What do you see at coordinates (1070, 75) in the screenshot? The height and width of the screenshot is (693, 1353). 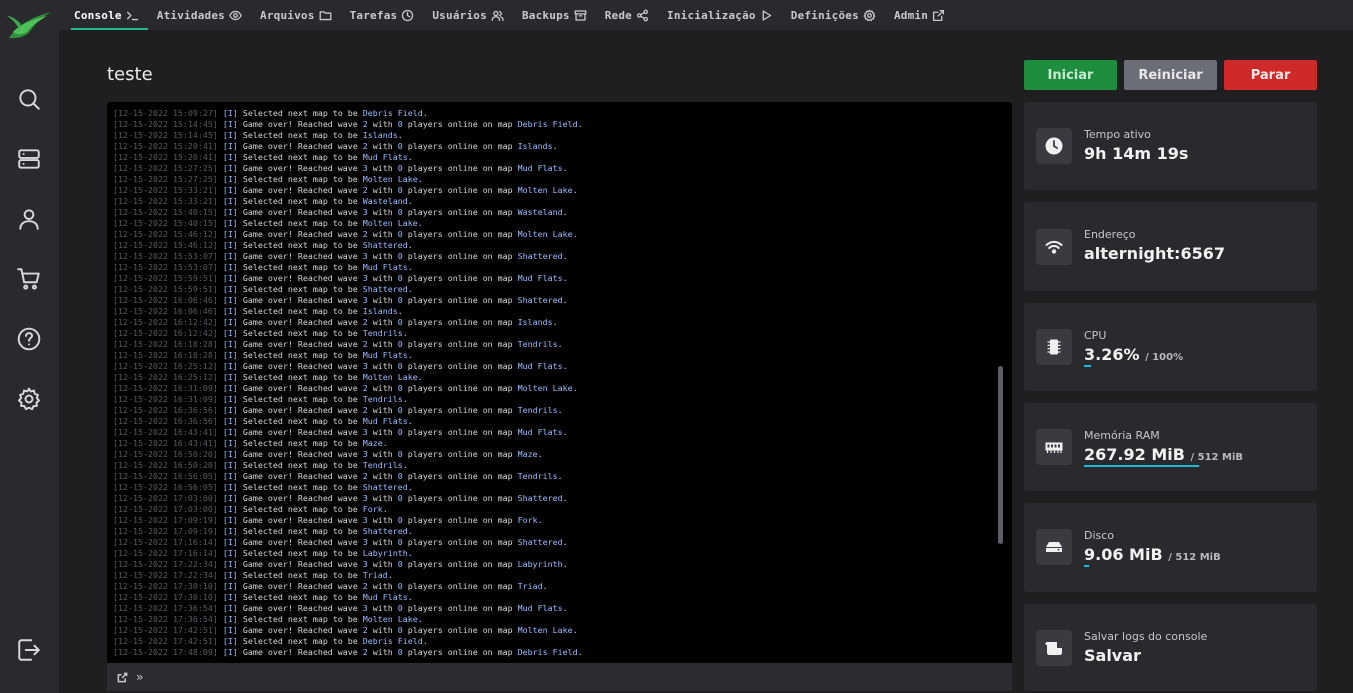 I see `start-button: Iniciar` at bounding box center [1070, 75].